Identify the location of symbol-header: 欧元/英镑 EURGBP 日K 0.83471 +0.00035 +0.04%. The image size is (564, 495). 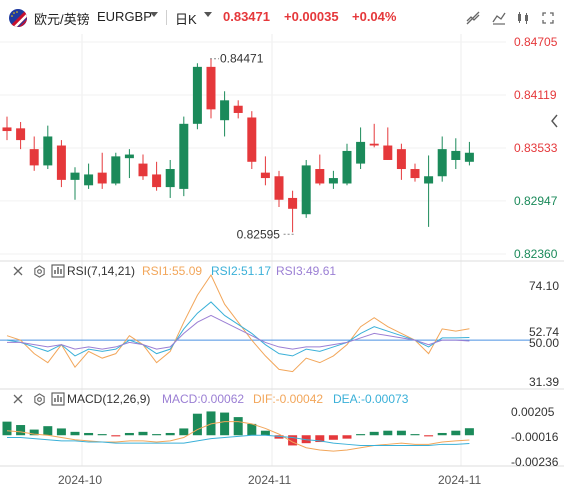
(282, 17).